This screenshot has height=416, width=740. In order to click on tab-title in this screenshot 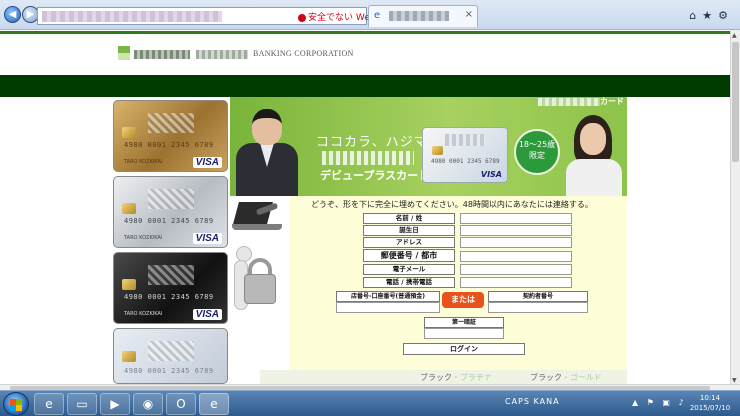, I will do `click(419, 16)`.